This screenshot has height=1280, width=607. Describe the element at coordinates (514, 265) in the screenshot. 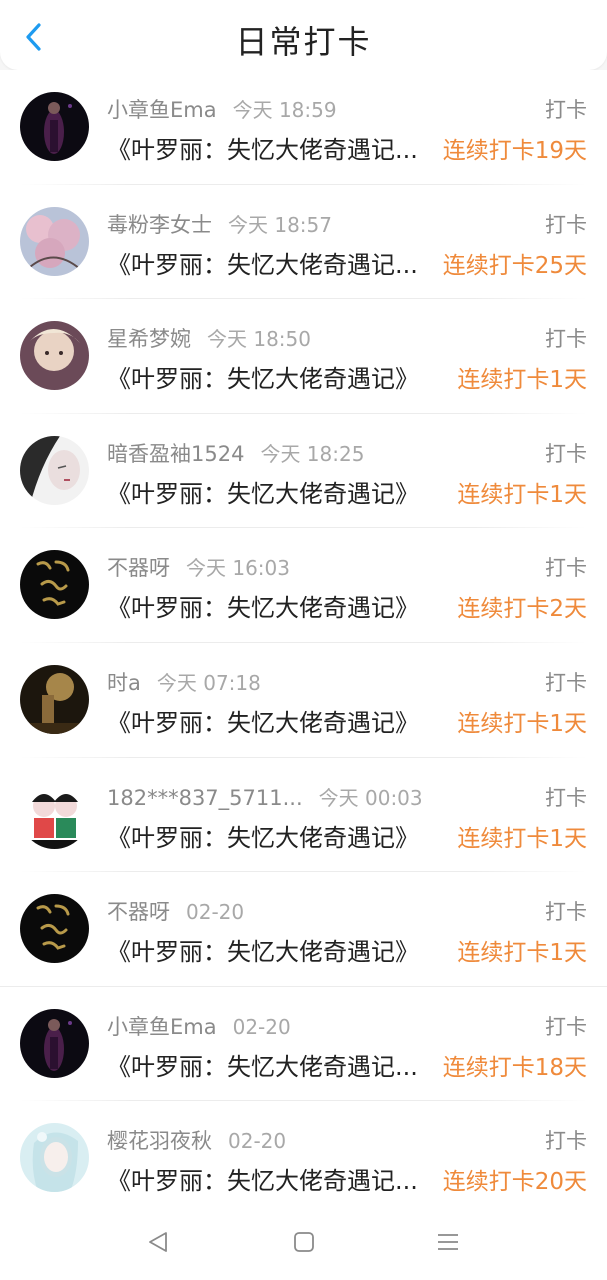

I see `streak-label: 连续打卡25天` at that location.